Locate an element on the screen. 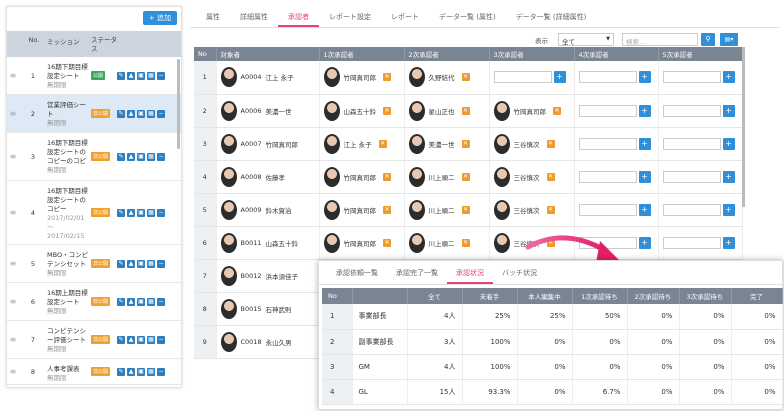 This screenshot has width=784, height=411. table-row: 6 B0011 山森五十鈴 竹岡真司郎 ✕ 川上順二 ✕ 三谷慎次 ✕ + + is located at coordinates (468, 243).